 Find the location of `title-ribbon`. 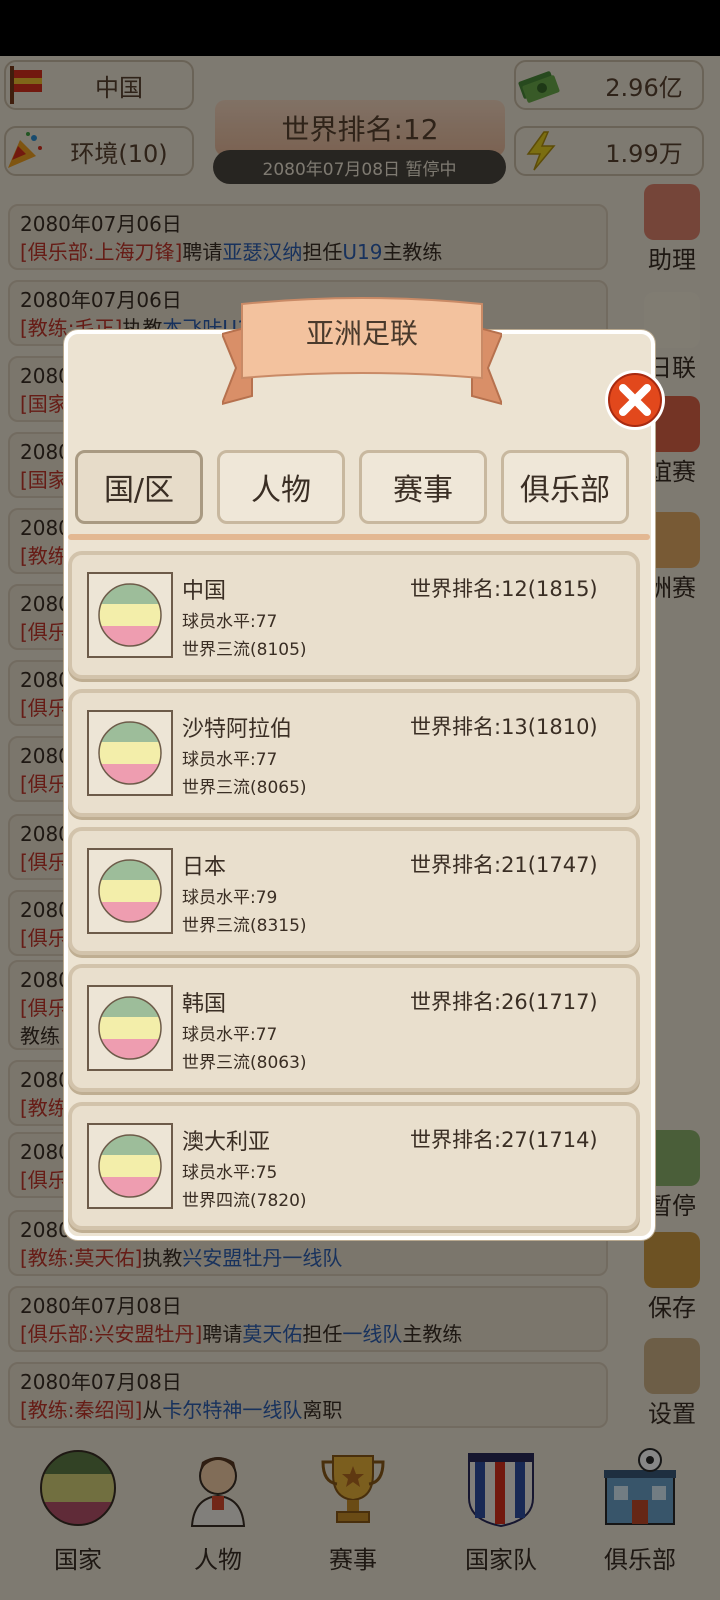

title-ribbon is located at coordinates (362, 351).